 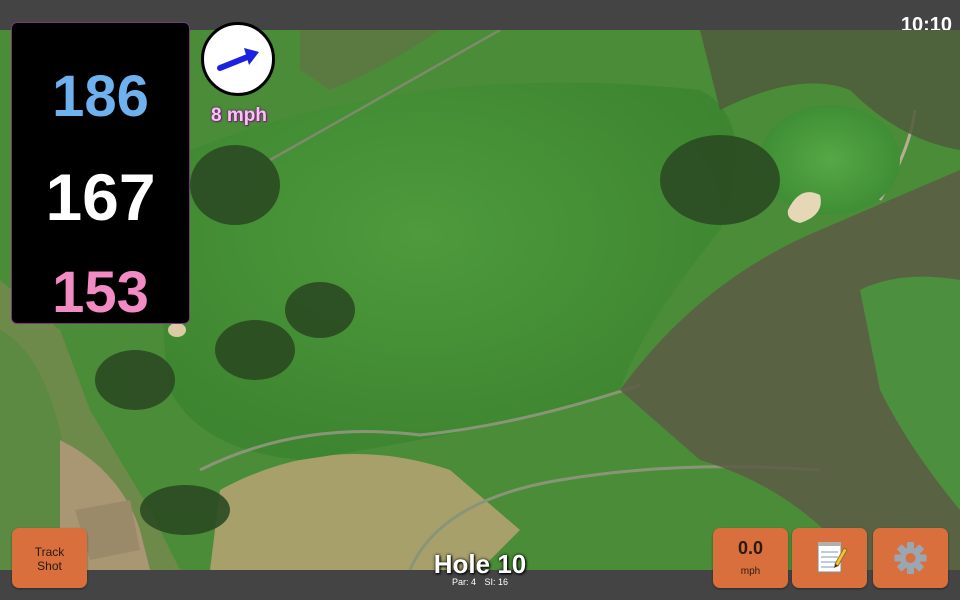 I want to click on hole-par: Par: 4, so click(x=463, y=582).